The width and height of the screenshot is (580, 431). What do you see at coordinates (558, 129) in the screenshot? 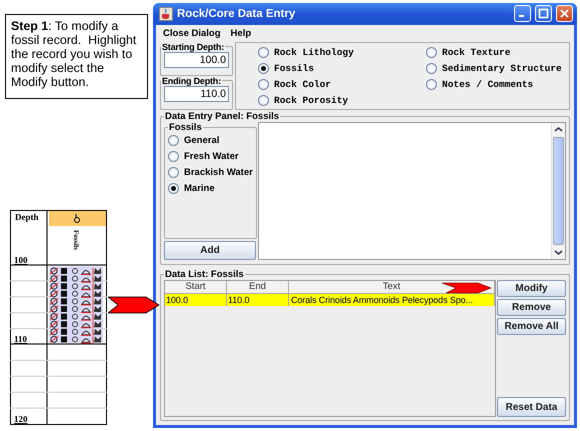
I see `scroll-up-icon` at bounding box center [558, 129].